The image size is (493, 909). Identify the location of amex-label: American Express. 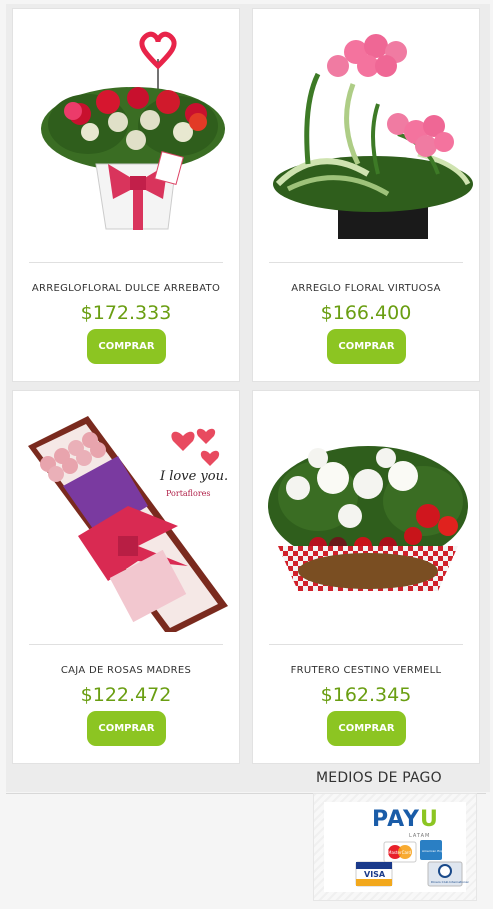
(435, 851).